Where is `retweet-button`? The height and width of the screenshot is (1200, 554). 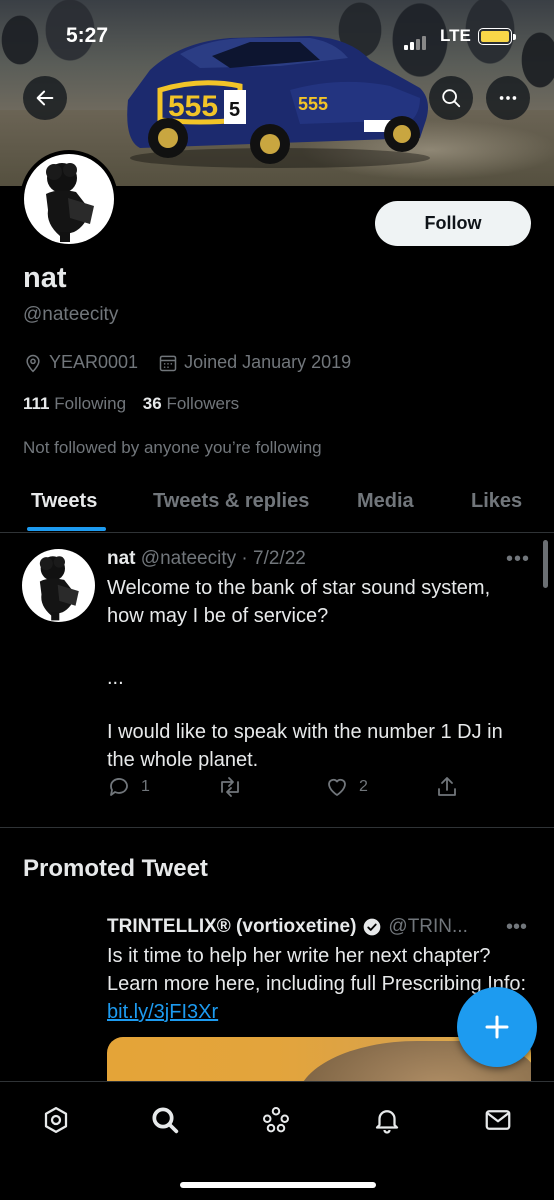 retweet-button is located at coordinates (230, 787).